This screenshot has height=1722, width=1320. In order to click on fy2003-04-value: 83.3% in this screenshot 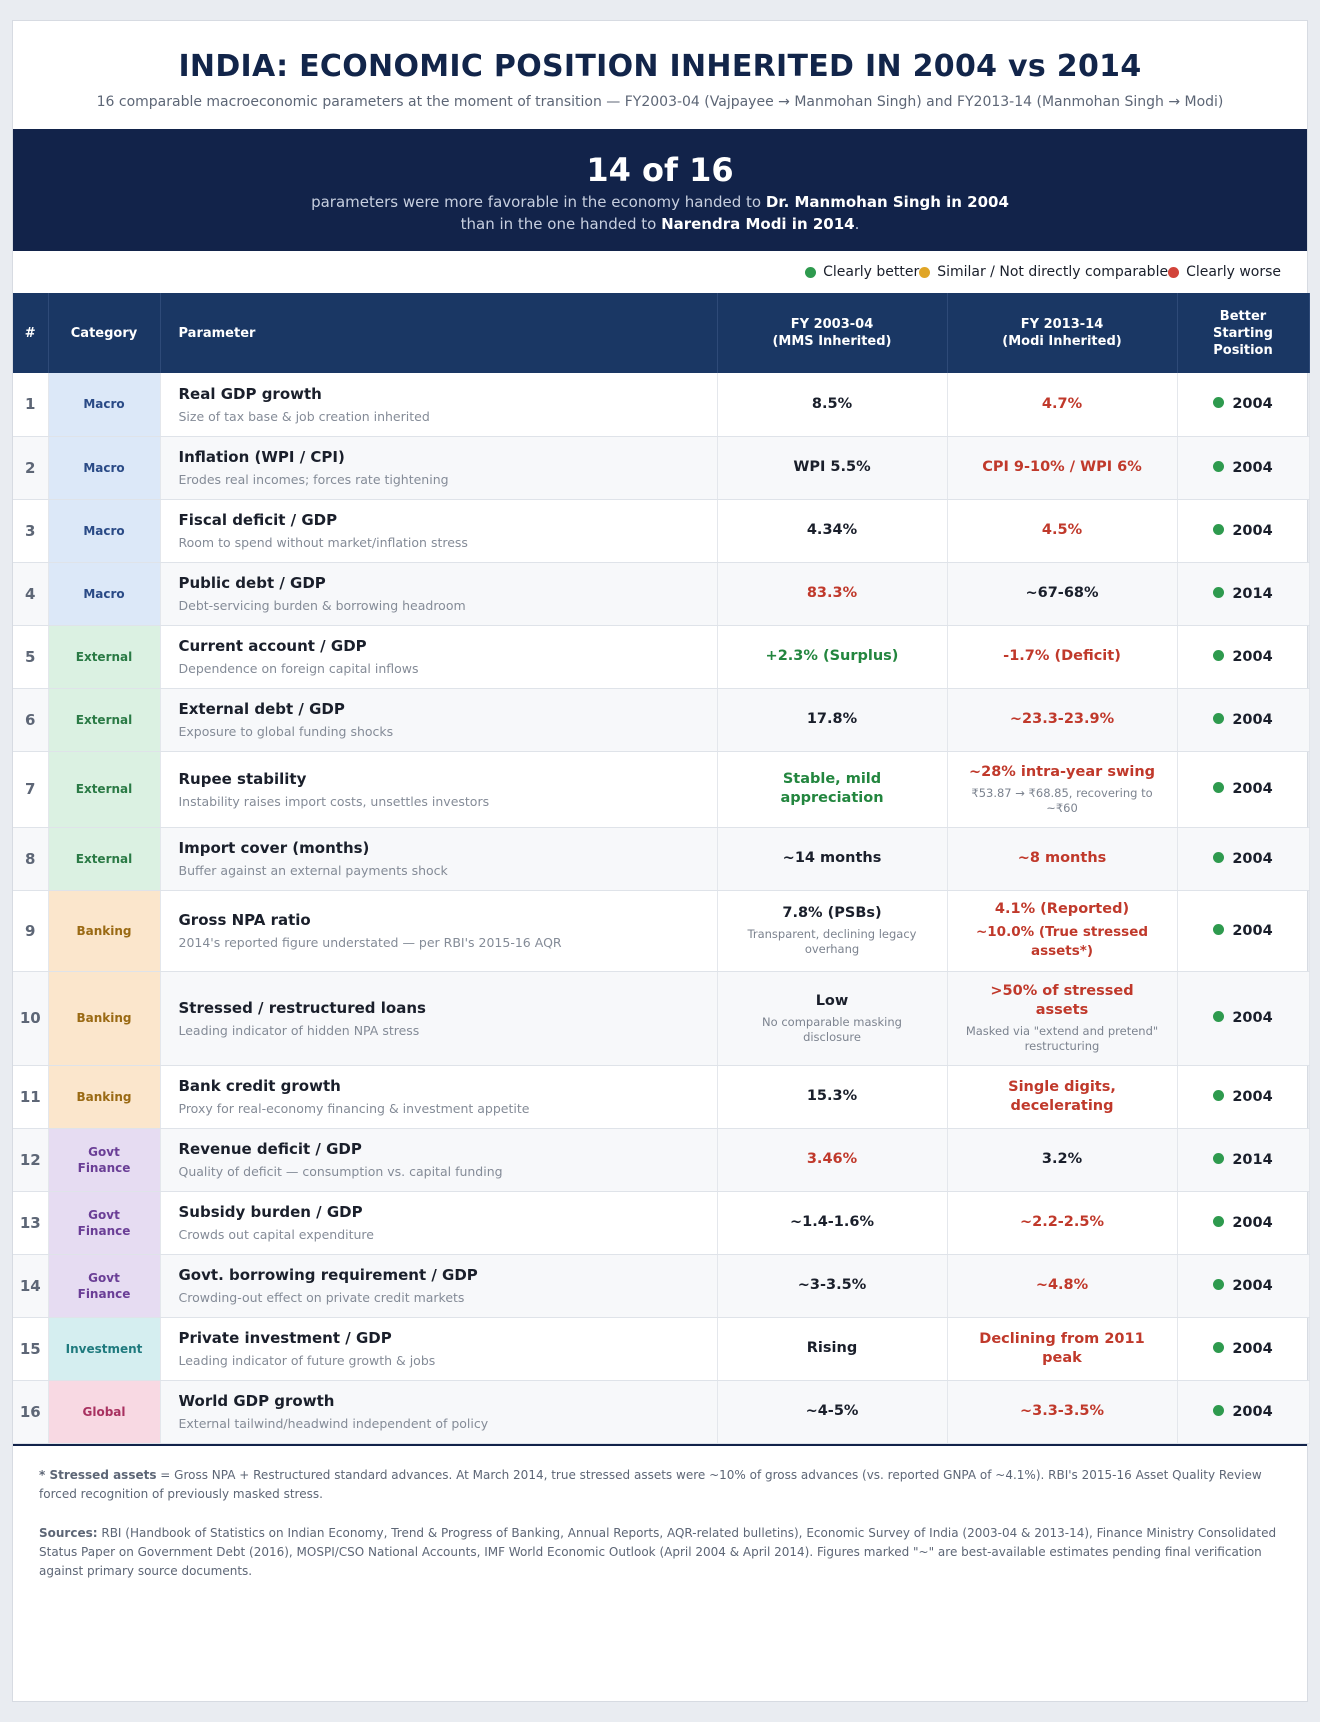, I will do `click(832, 593)`.